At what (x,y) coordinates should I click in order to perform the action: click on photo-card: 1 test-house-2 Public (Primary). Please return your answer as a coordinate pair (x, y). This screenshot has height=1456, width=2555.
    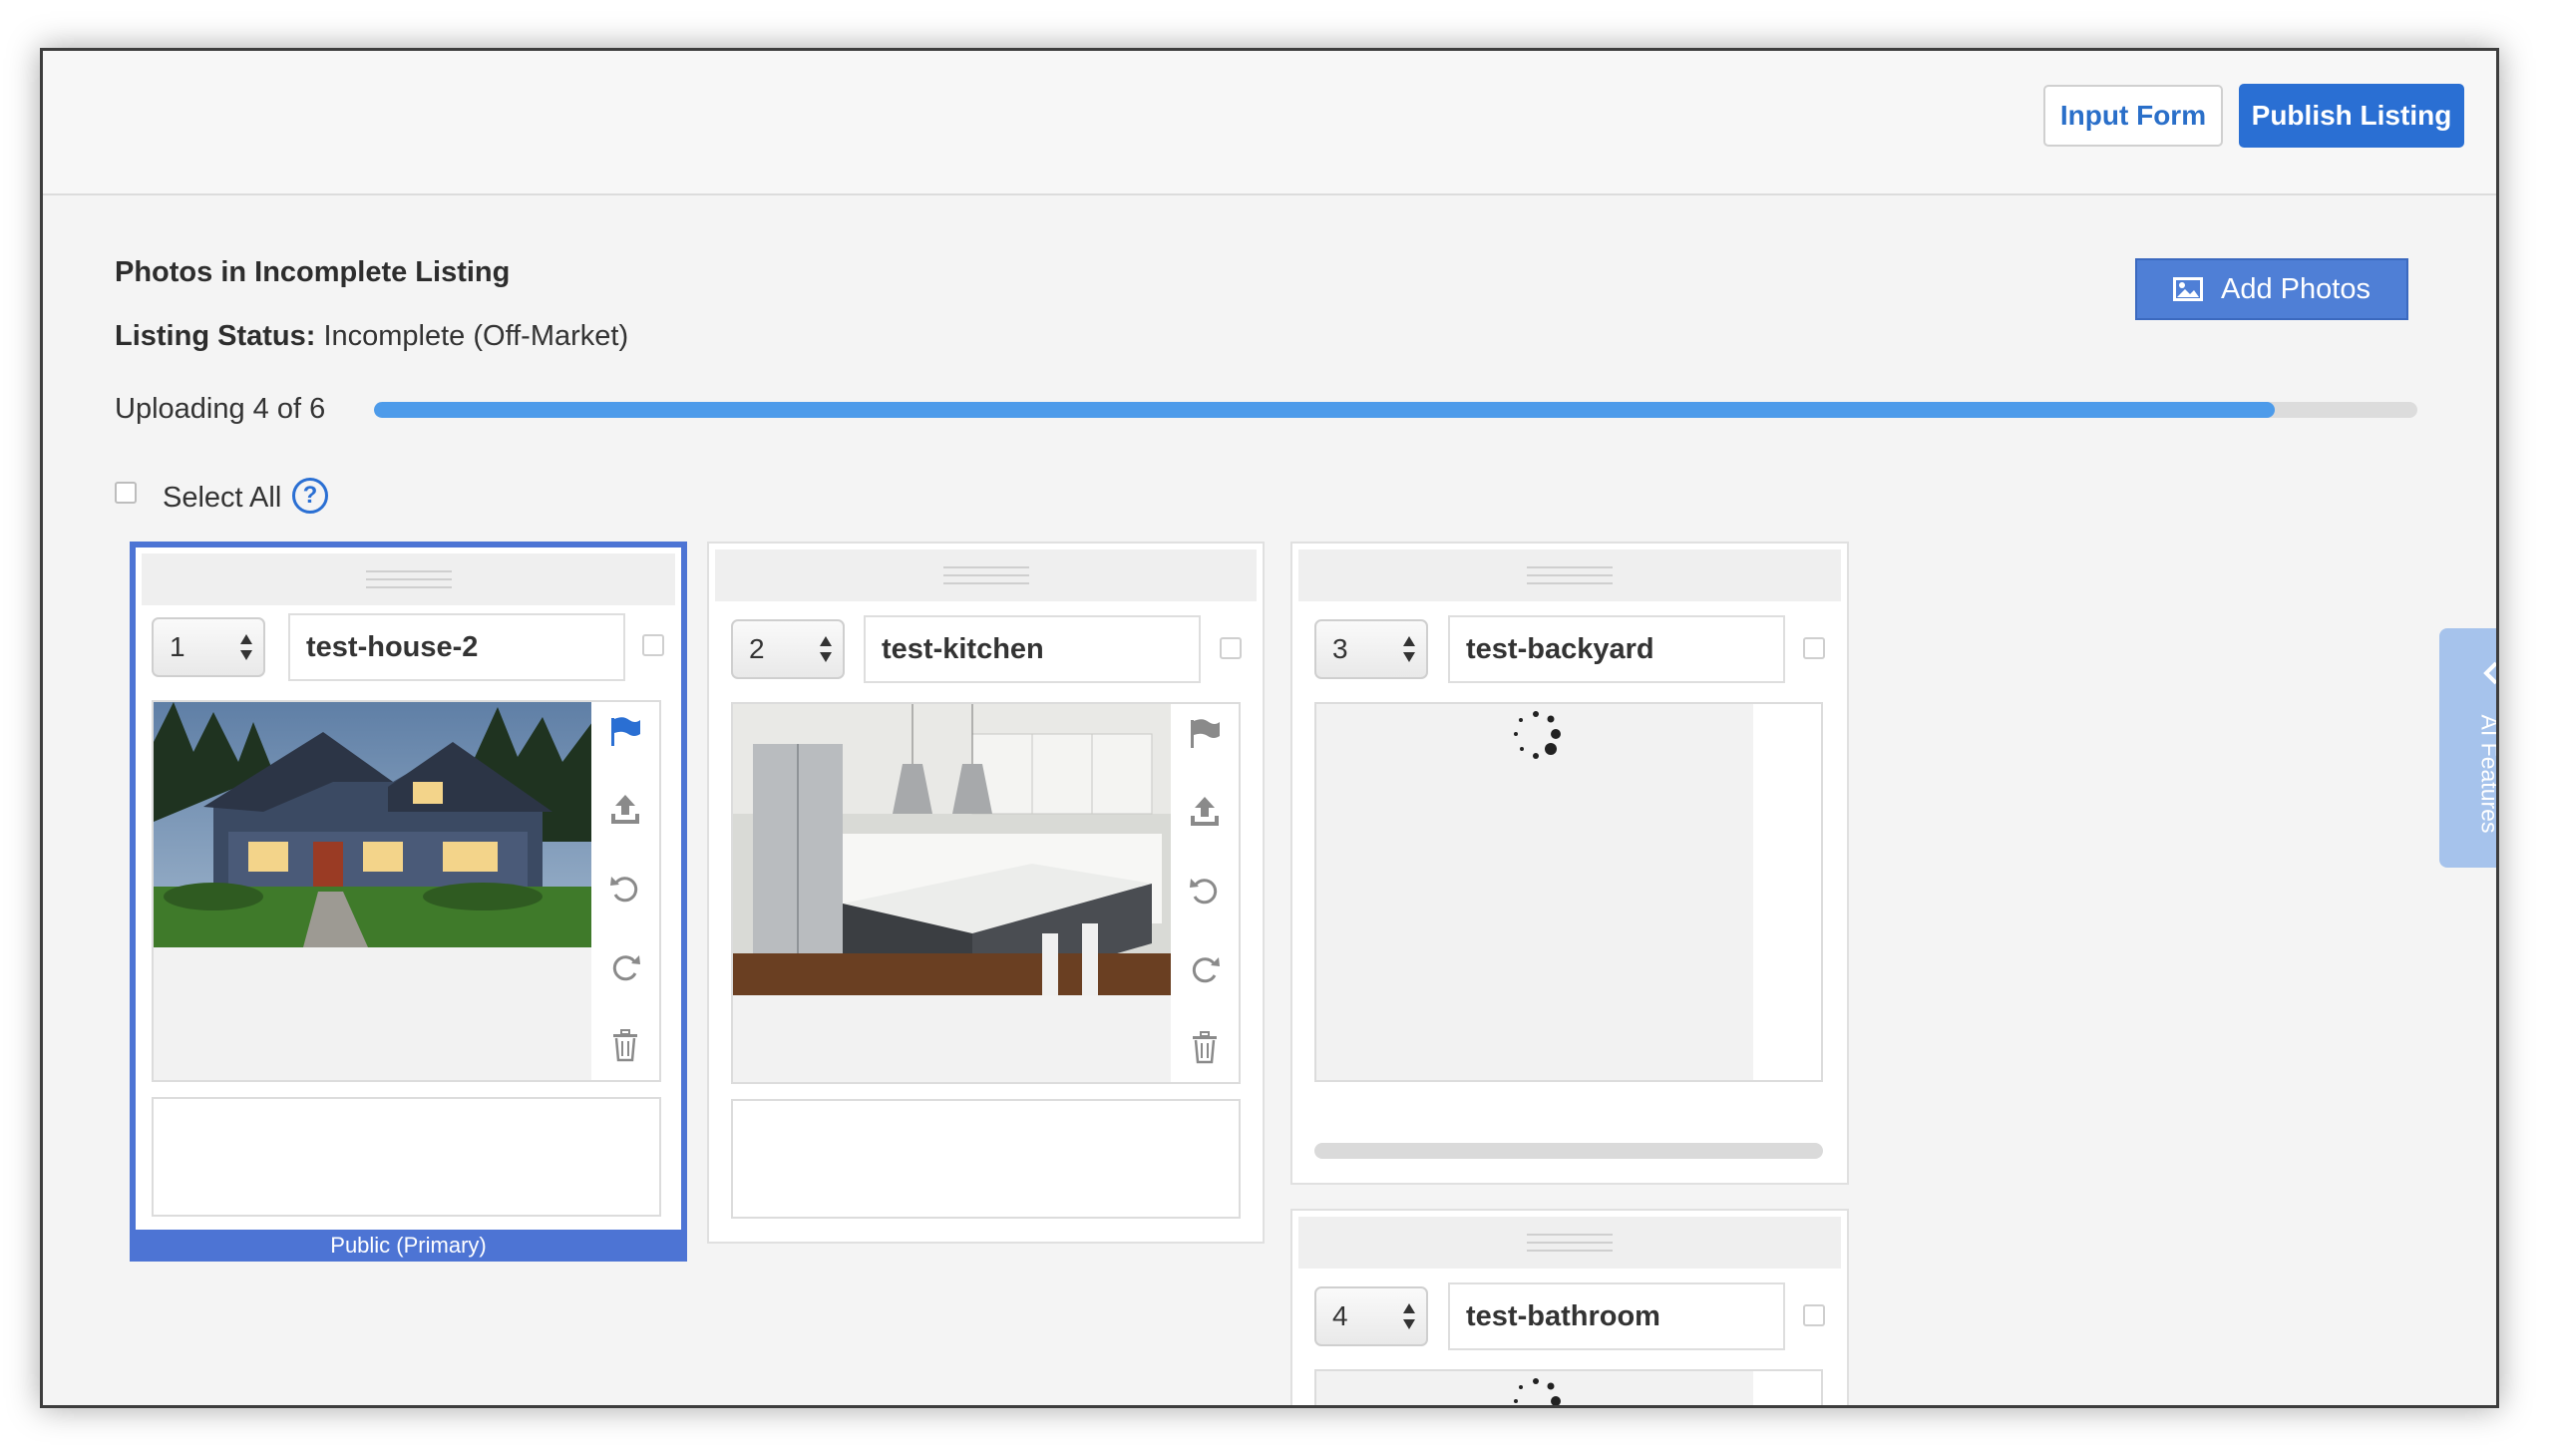
    Looking at the image, I should click on (408, 902).